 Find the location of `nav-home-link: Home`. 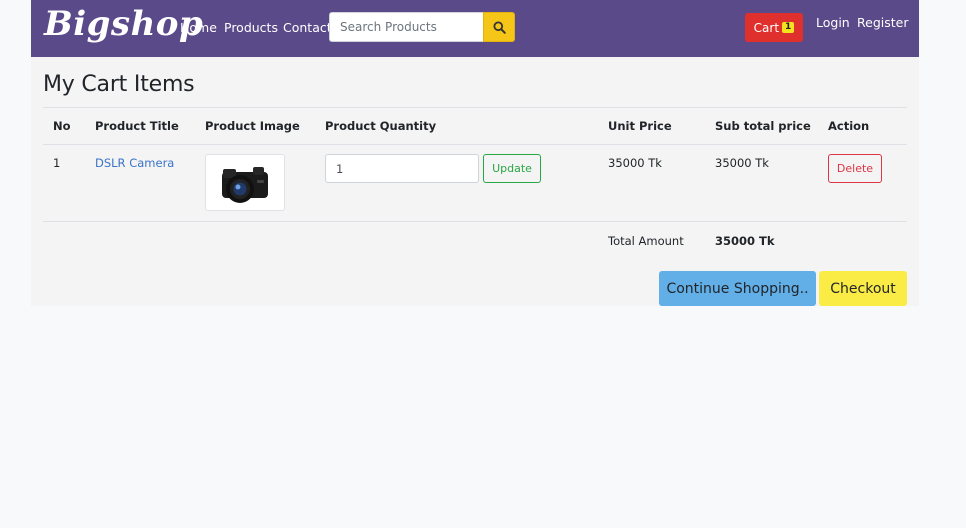

nav-home-link: Home is located at coordinates (198, 27).